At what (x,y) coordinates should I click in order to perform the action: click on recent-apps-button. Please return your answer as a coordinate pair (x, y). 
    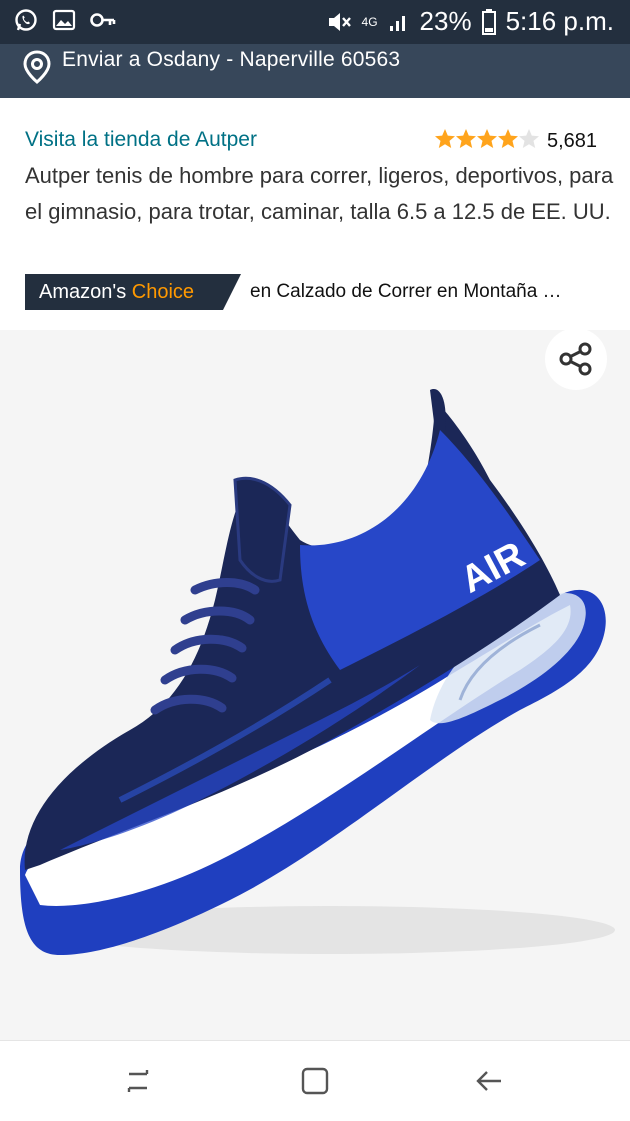
    Looking at the image, I should click on (138, 1081).